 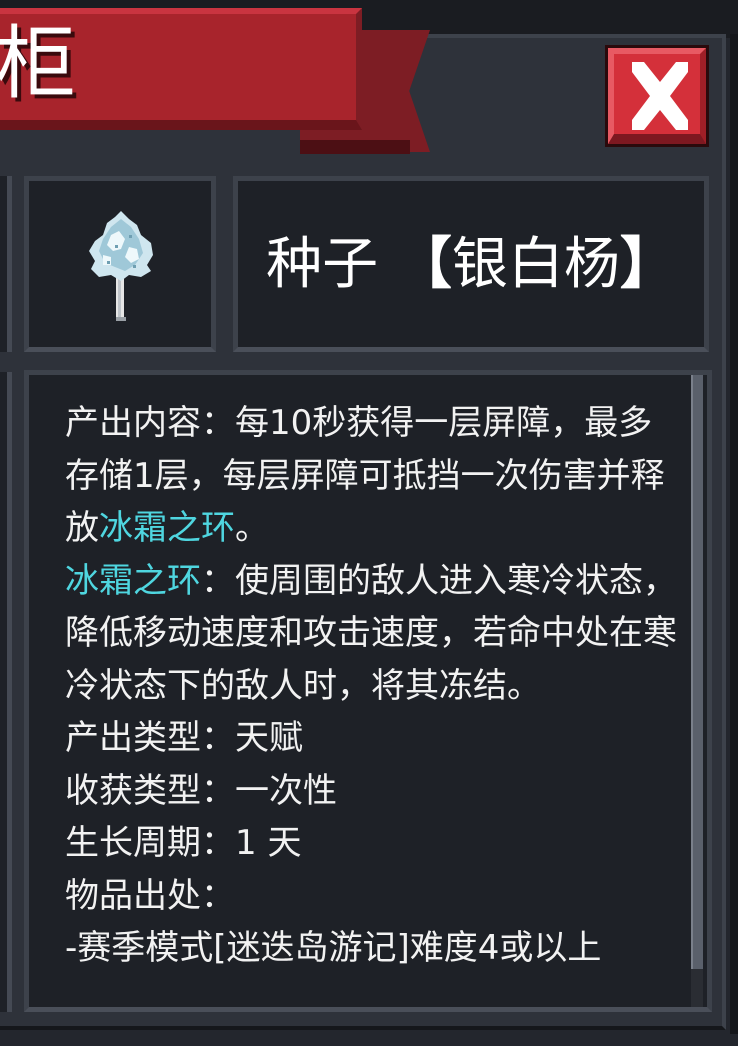 I want to click on bracket-close: 】, so click(x=647, y=264).